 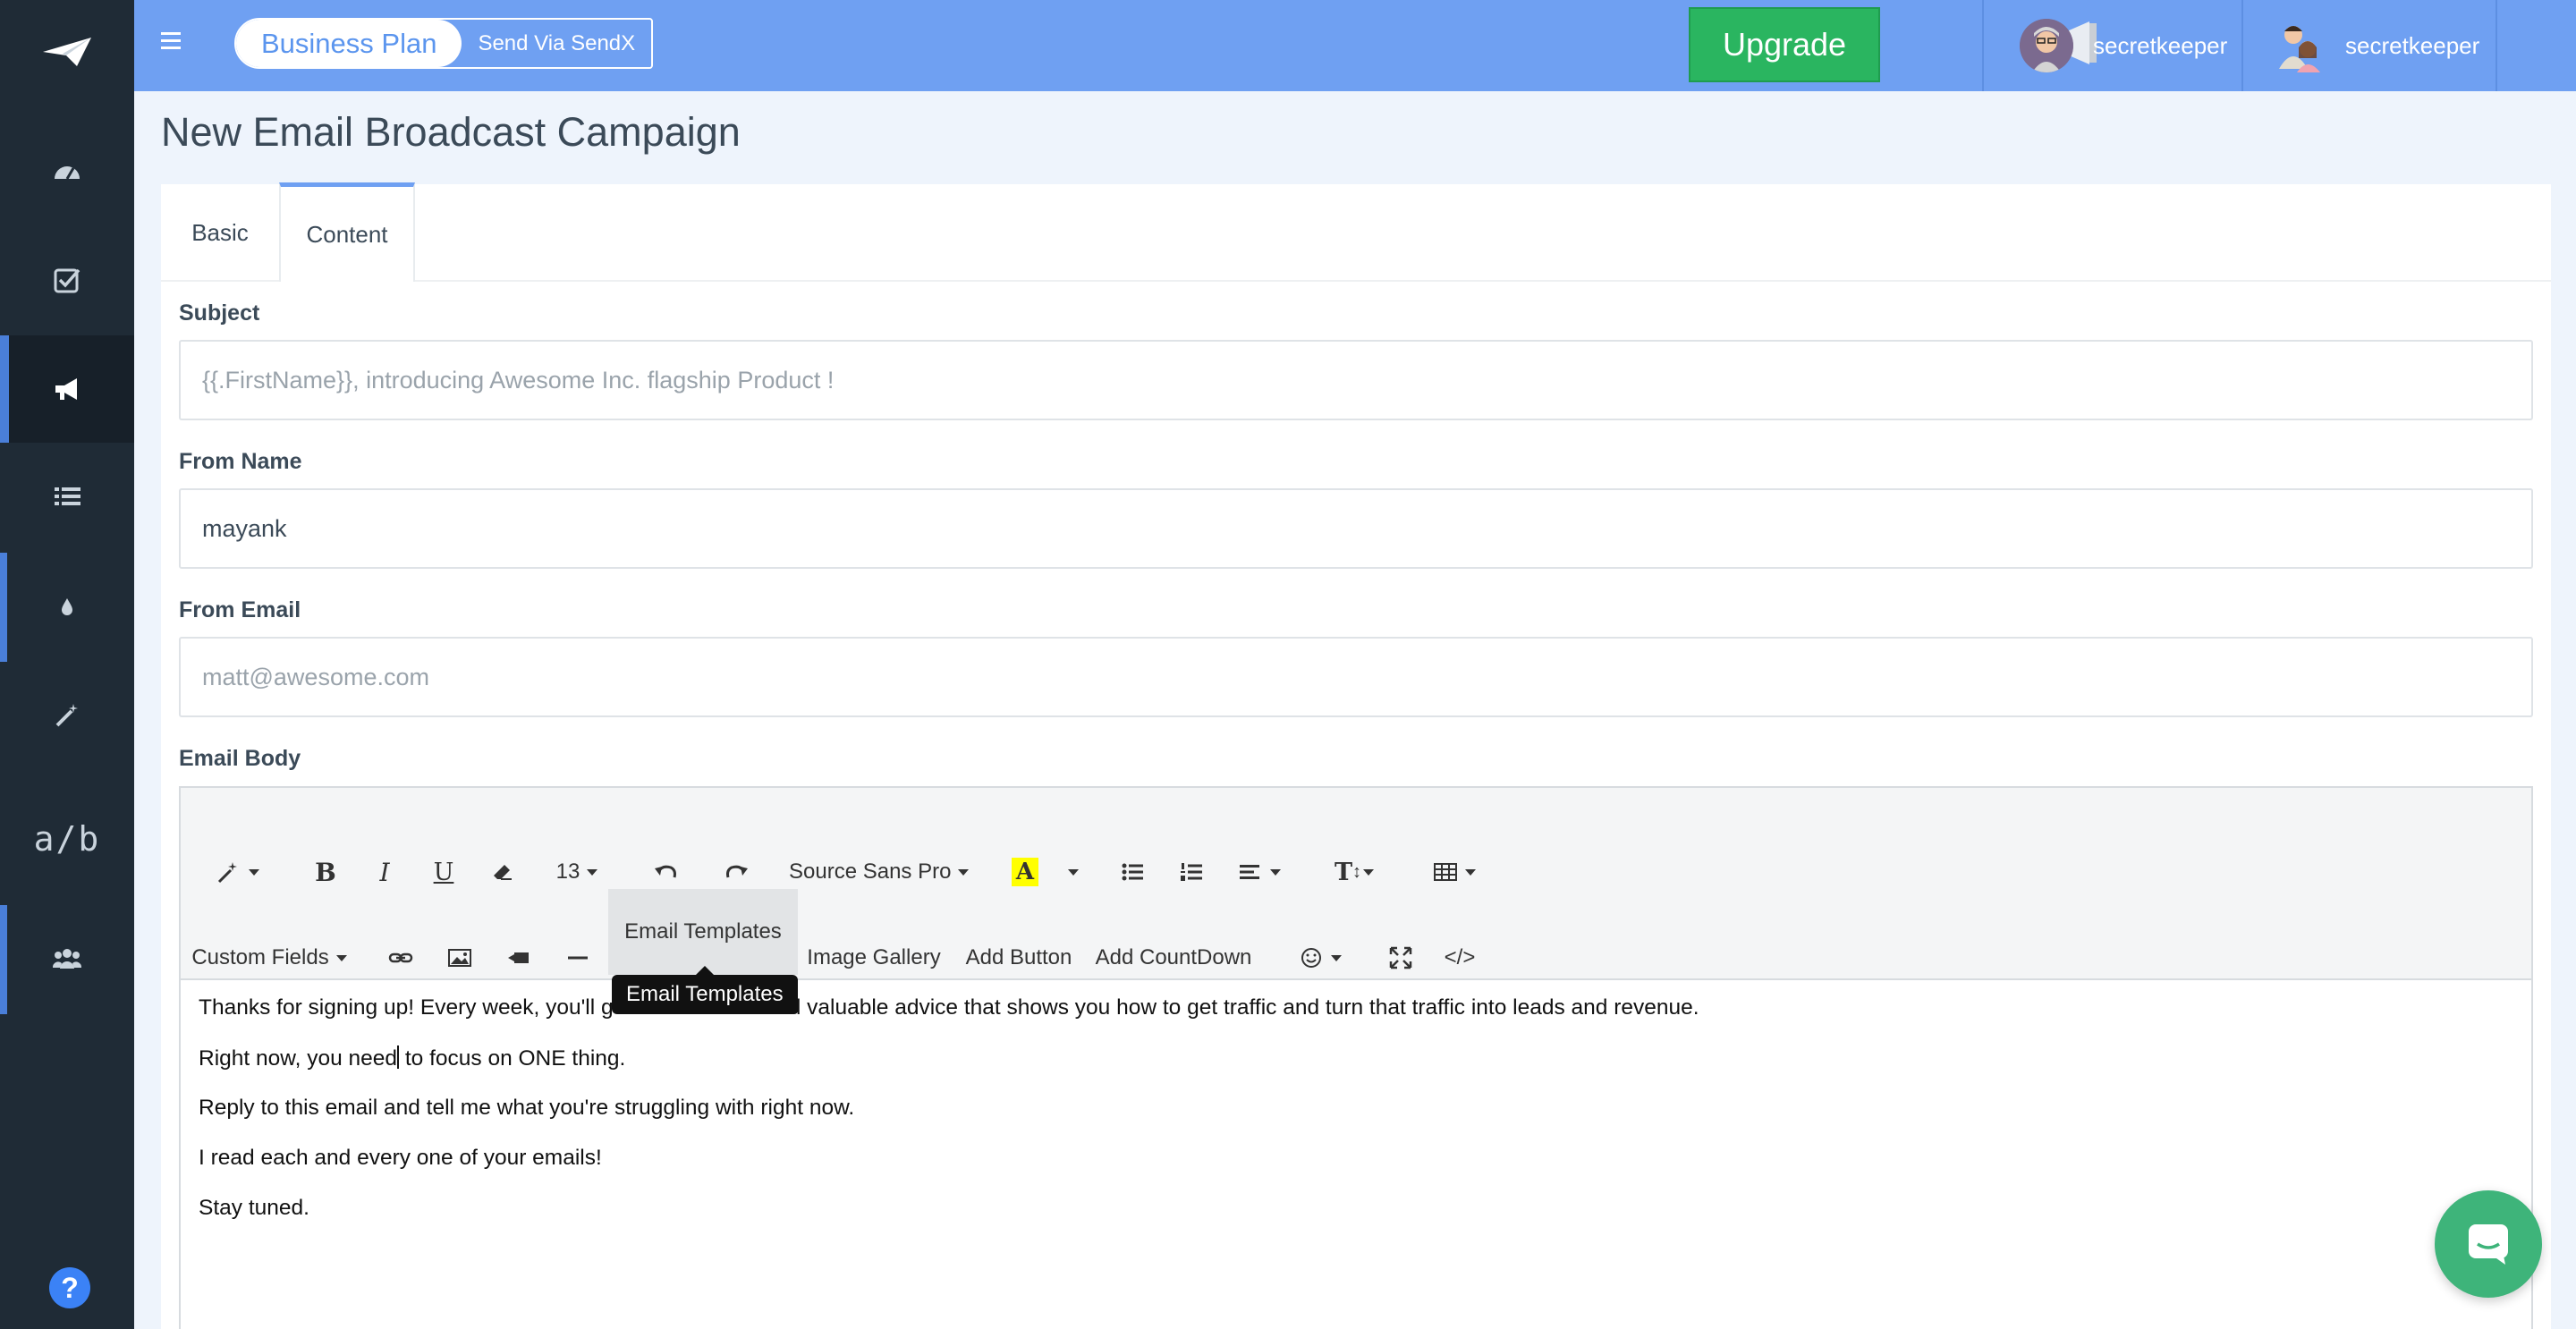 I want to click on font-family-dropdown: Source Sans Pro, so click(x=879, y=872).